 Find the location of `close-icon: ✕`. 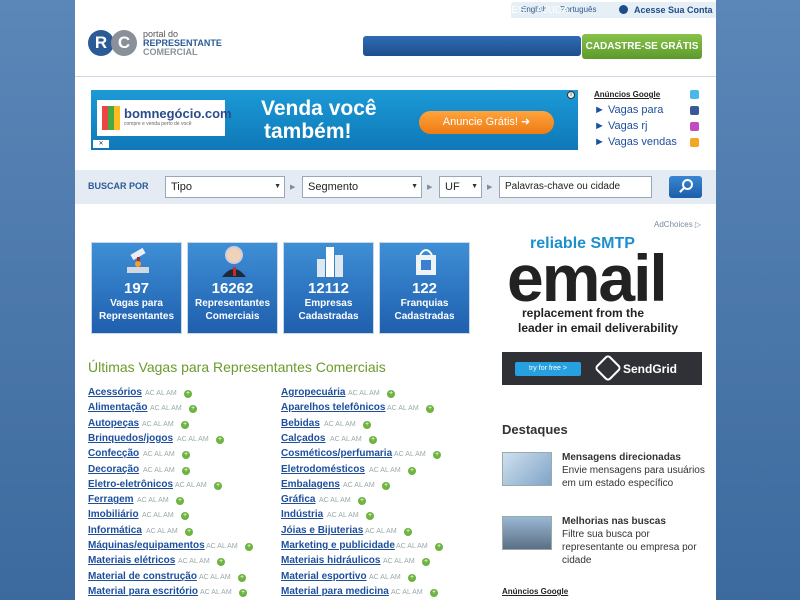

close-icon: ✕ is located at coordinates (101, 144).